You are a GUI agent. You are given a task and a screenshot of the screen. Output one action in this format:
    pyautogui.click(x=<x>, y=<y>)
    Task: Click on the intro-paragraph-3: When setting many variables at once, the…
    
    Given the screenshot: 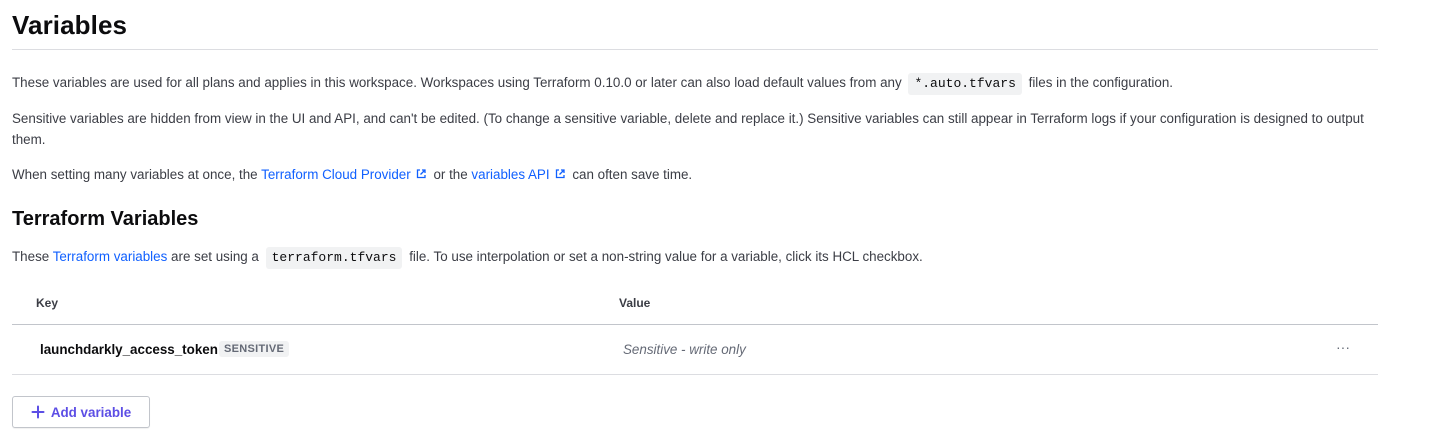 What is the action you would take?
    pyautogui.click(x=695, y=174)
    